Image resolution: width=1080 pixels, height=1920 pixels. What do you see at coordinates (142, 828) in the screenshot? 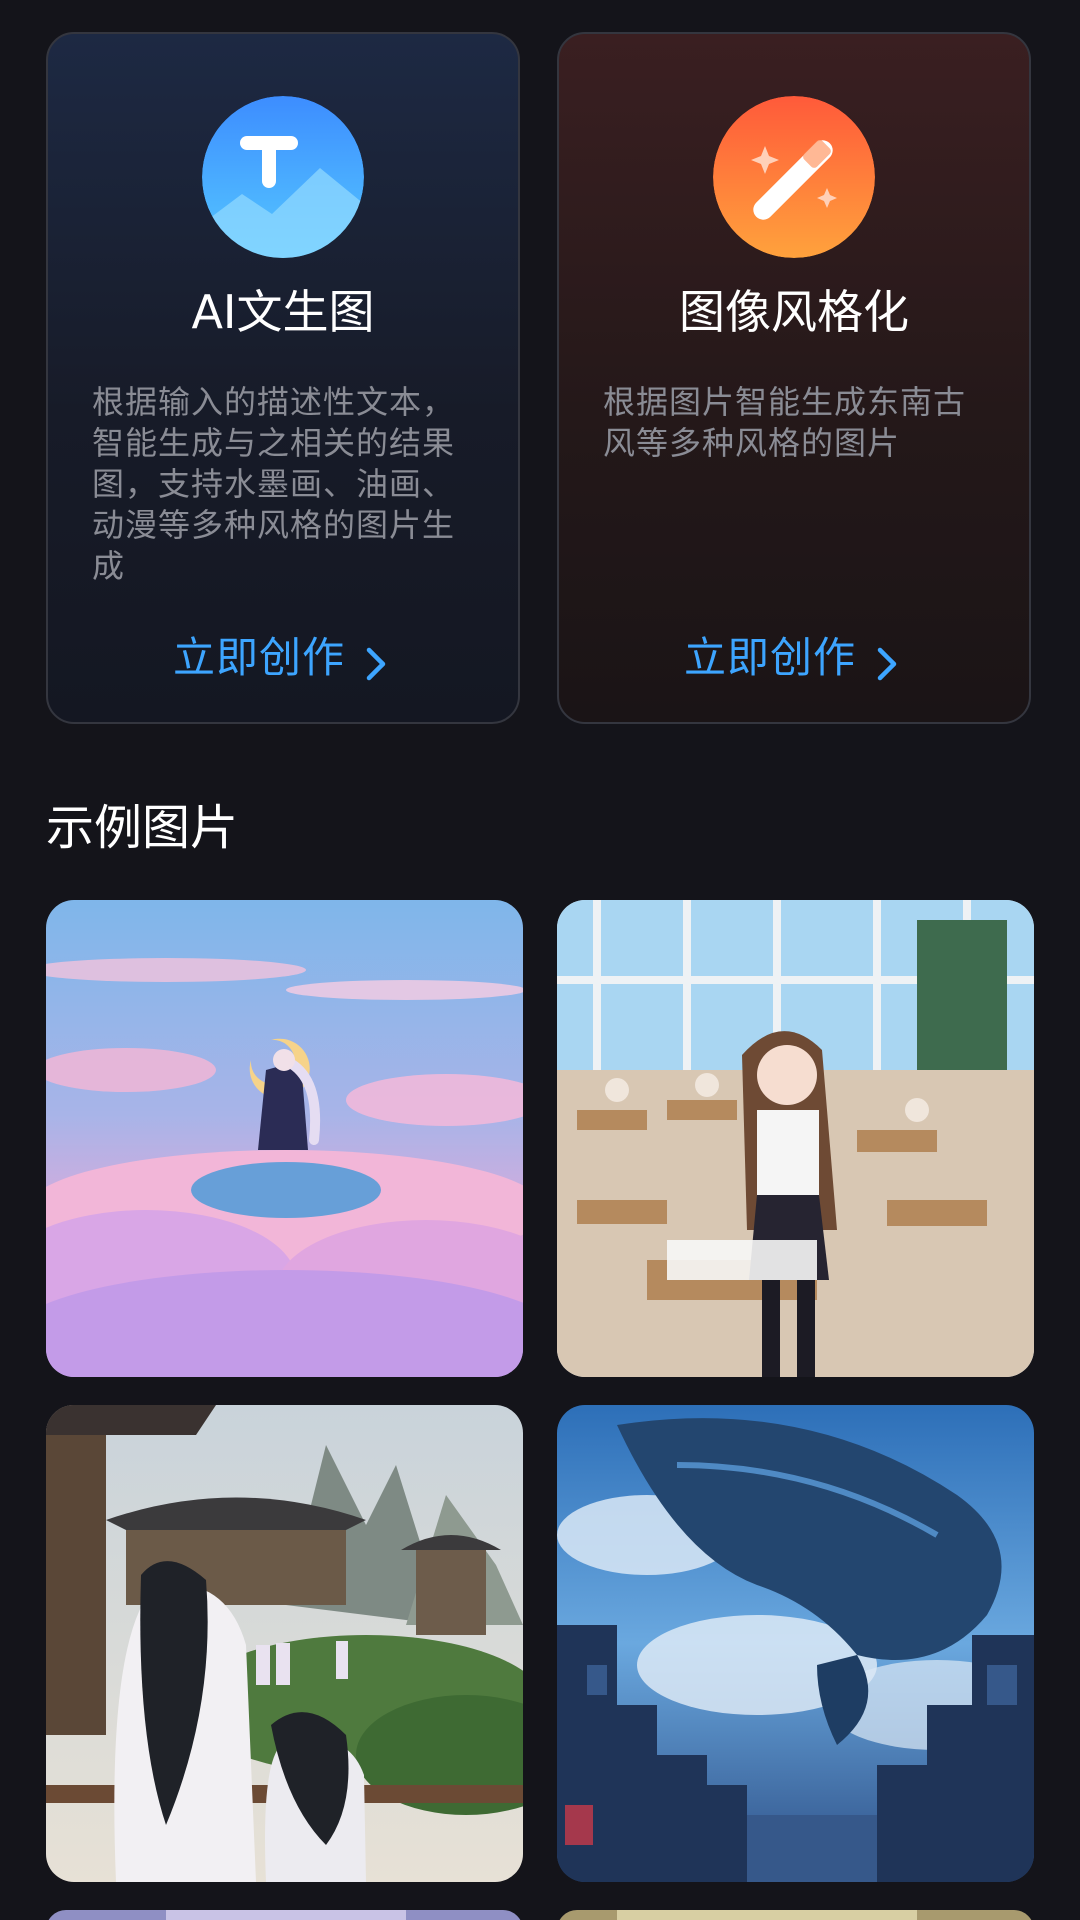
I see `examples-section-title: 示例图片` at bounding box center [142, 828].